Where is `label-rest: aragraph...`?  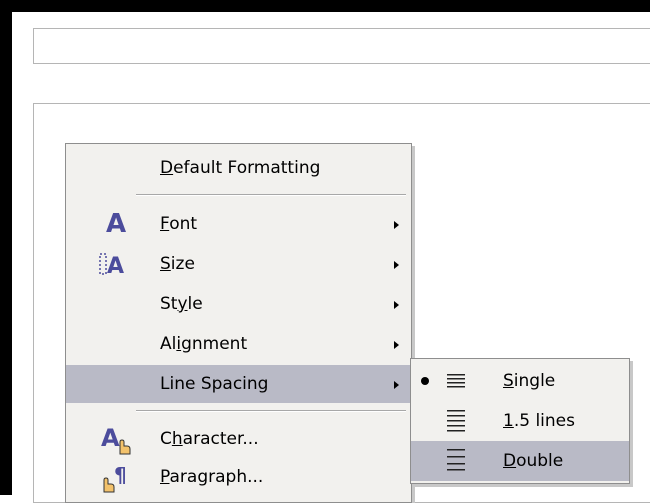
label-rest: aragraph... is located at coordinates (216, 477).